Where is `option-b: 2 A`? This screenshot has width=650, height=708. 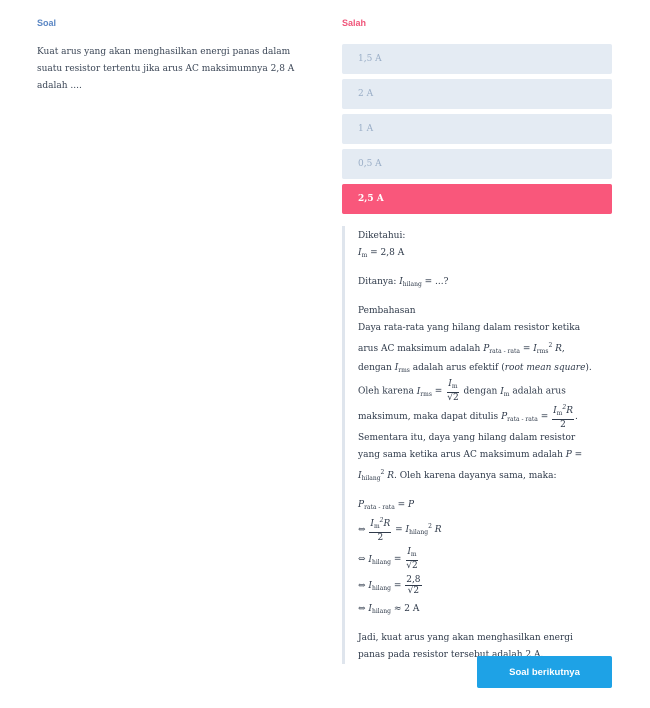 option-b: 2 A is located at coordinates (477, 94).